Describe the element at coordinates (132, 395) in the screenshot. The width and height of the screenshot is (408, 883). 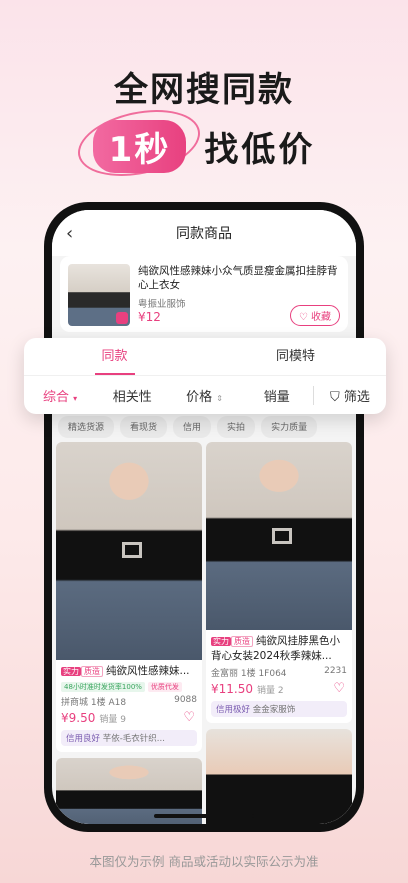
I see `sort-relevance: 相关性` at that location.